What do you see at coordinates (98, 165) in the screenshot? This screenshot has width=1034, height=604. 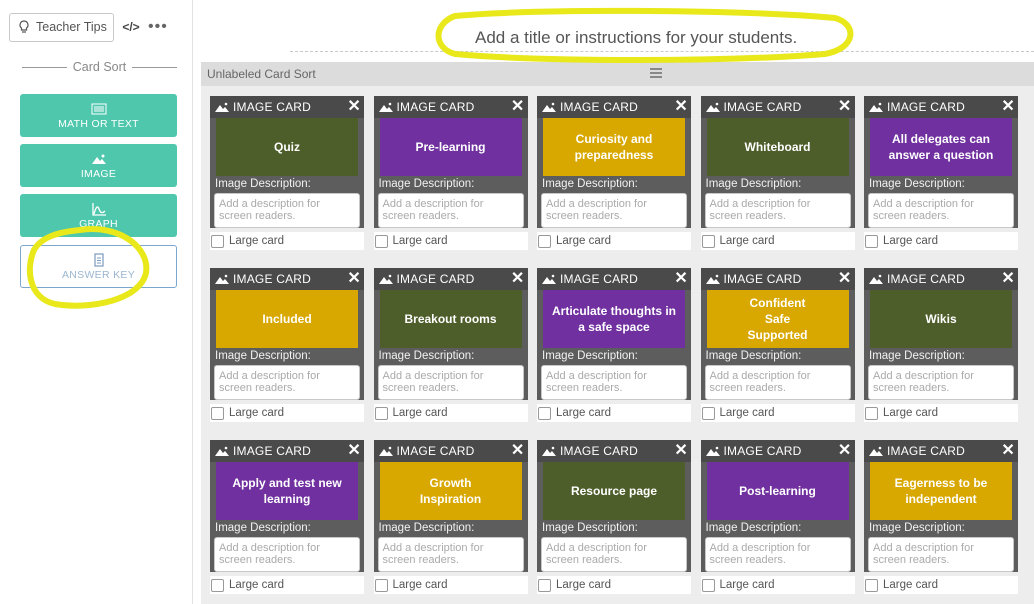 I see `image-button: IMAGE` at bounding box center [98, 165].